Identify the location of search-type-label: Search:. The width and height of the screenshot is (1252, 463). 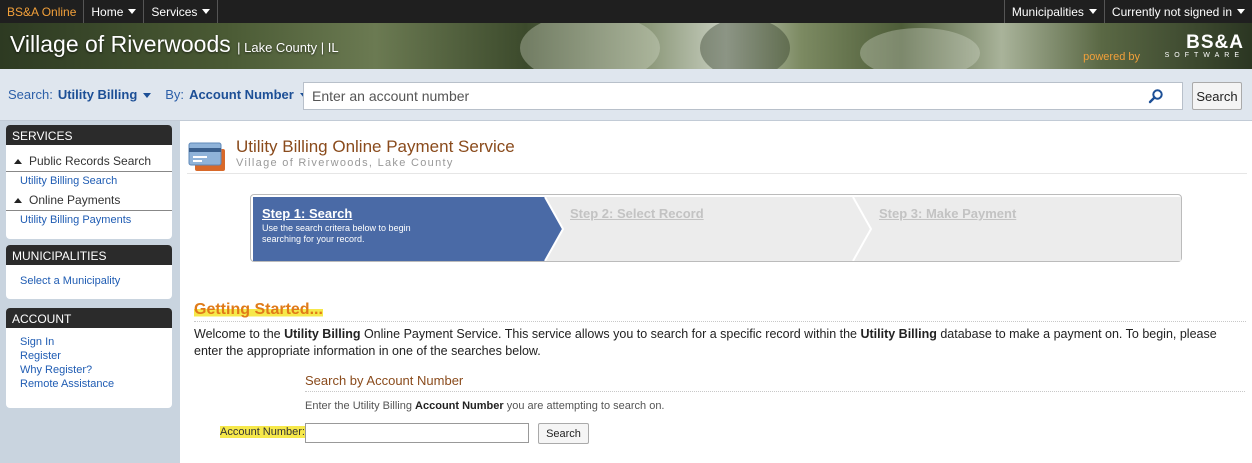
(30, 94).